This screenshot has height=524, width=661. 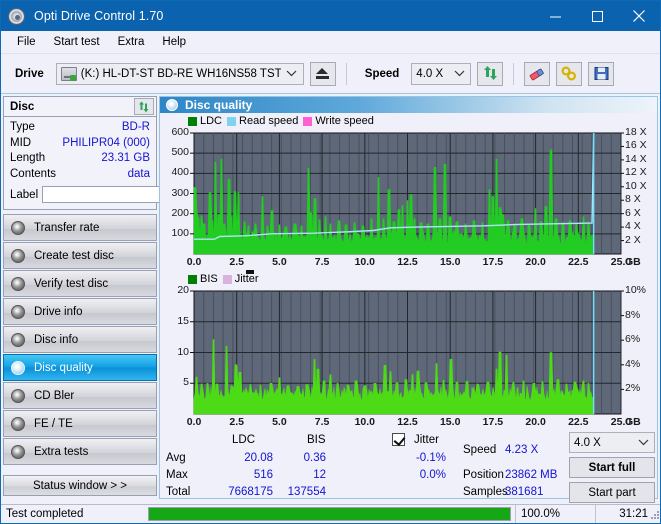 I want to click on menu-item-help: Help, so click(x=176, y=42).